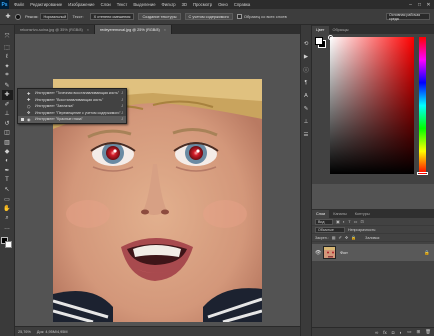  I want to click on sample-all-layers-checkbox, so click(239, 16).